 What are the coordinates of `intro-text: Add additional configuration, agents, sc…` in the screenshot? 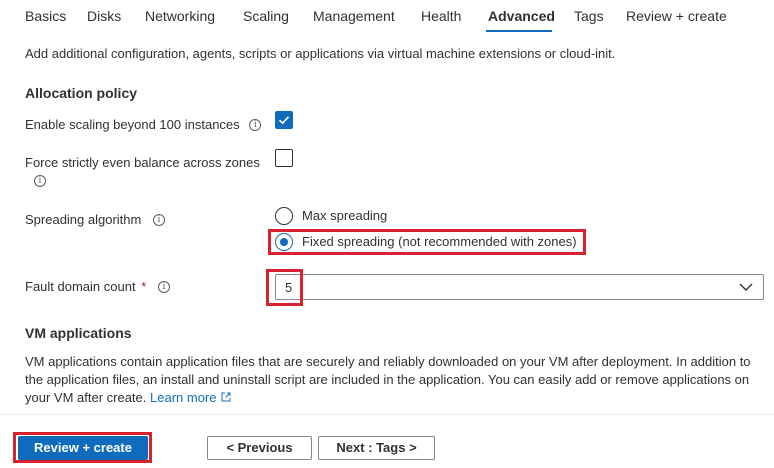 It's located at (320, 53).